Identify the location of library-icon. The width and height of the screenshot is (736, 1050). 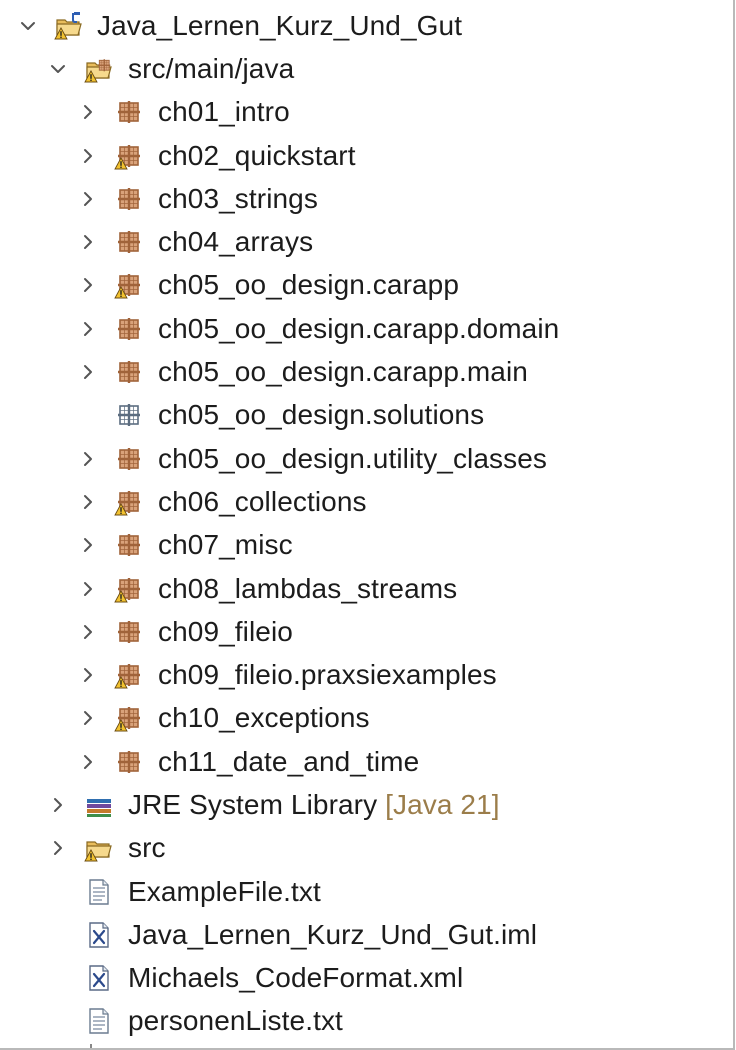
(99, 805).